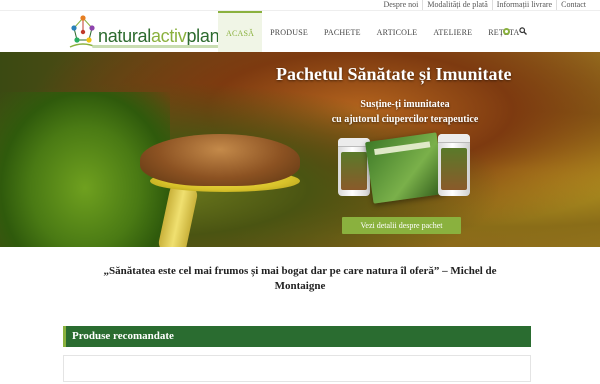 The width and height of the screenshot is (600, 384). I want to click on nav-item-acasa: ACASĂ, so click(240, 32).